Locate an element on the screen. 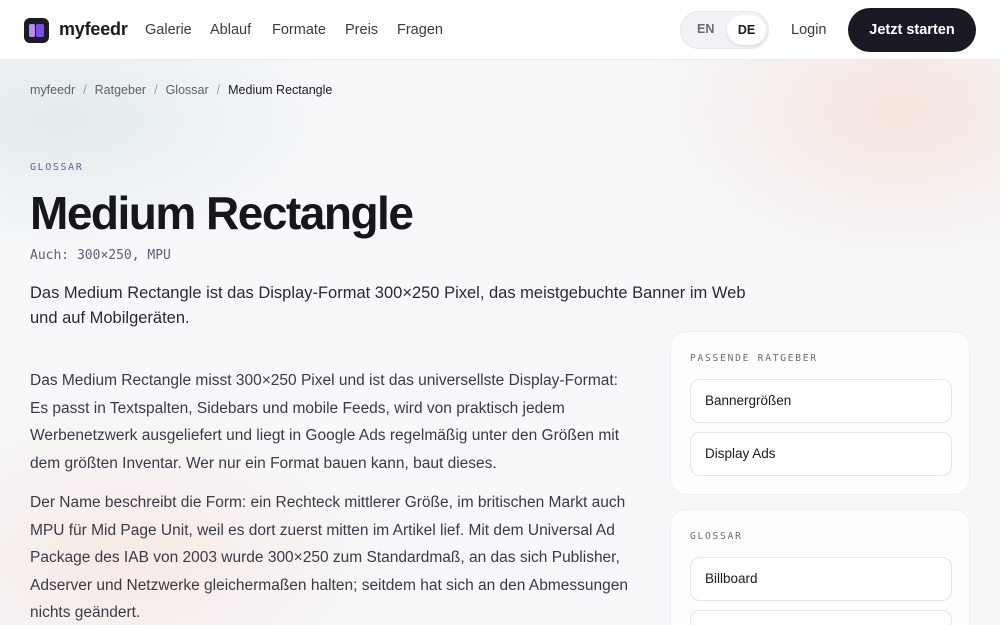 This screenshot has height=625, width=1000. breadcrumb-current: Medium Rectangle is located at coordinates (280, 90).